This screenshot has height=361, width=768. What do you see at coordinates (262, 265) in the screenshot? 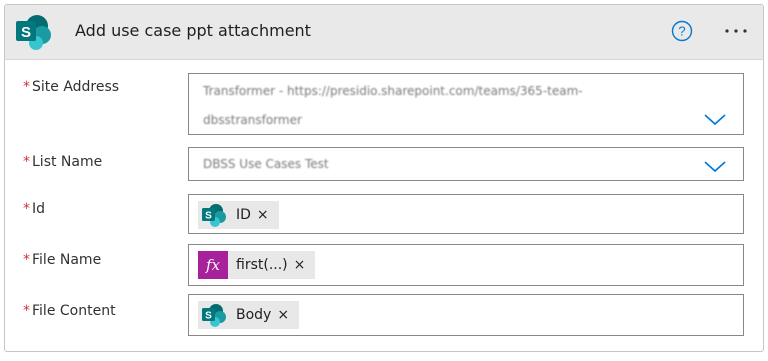
I see `token-label: first(...)` at bounding box center [262, 265].